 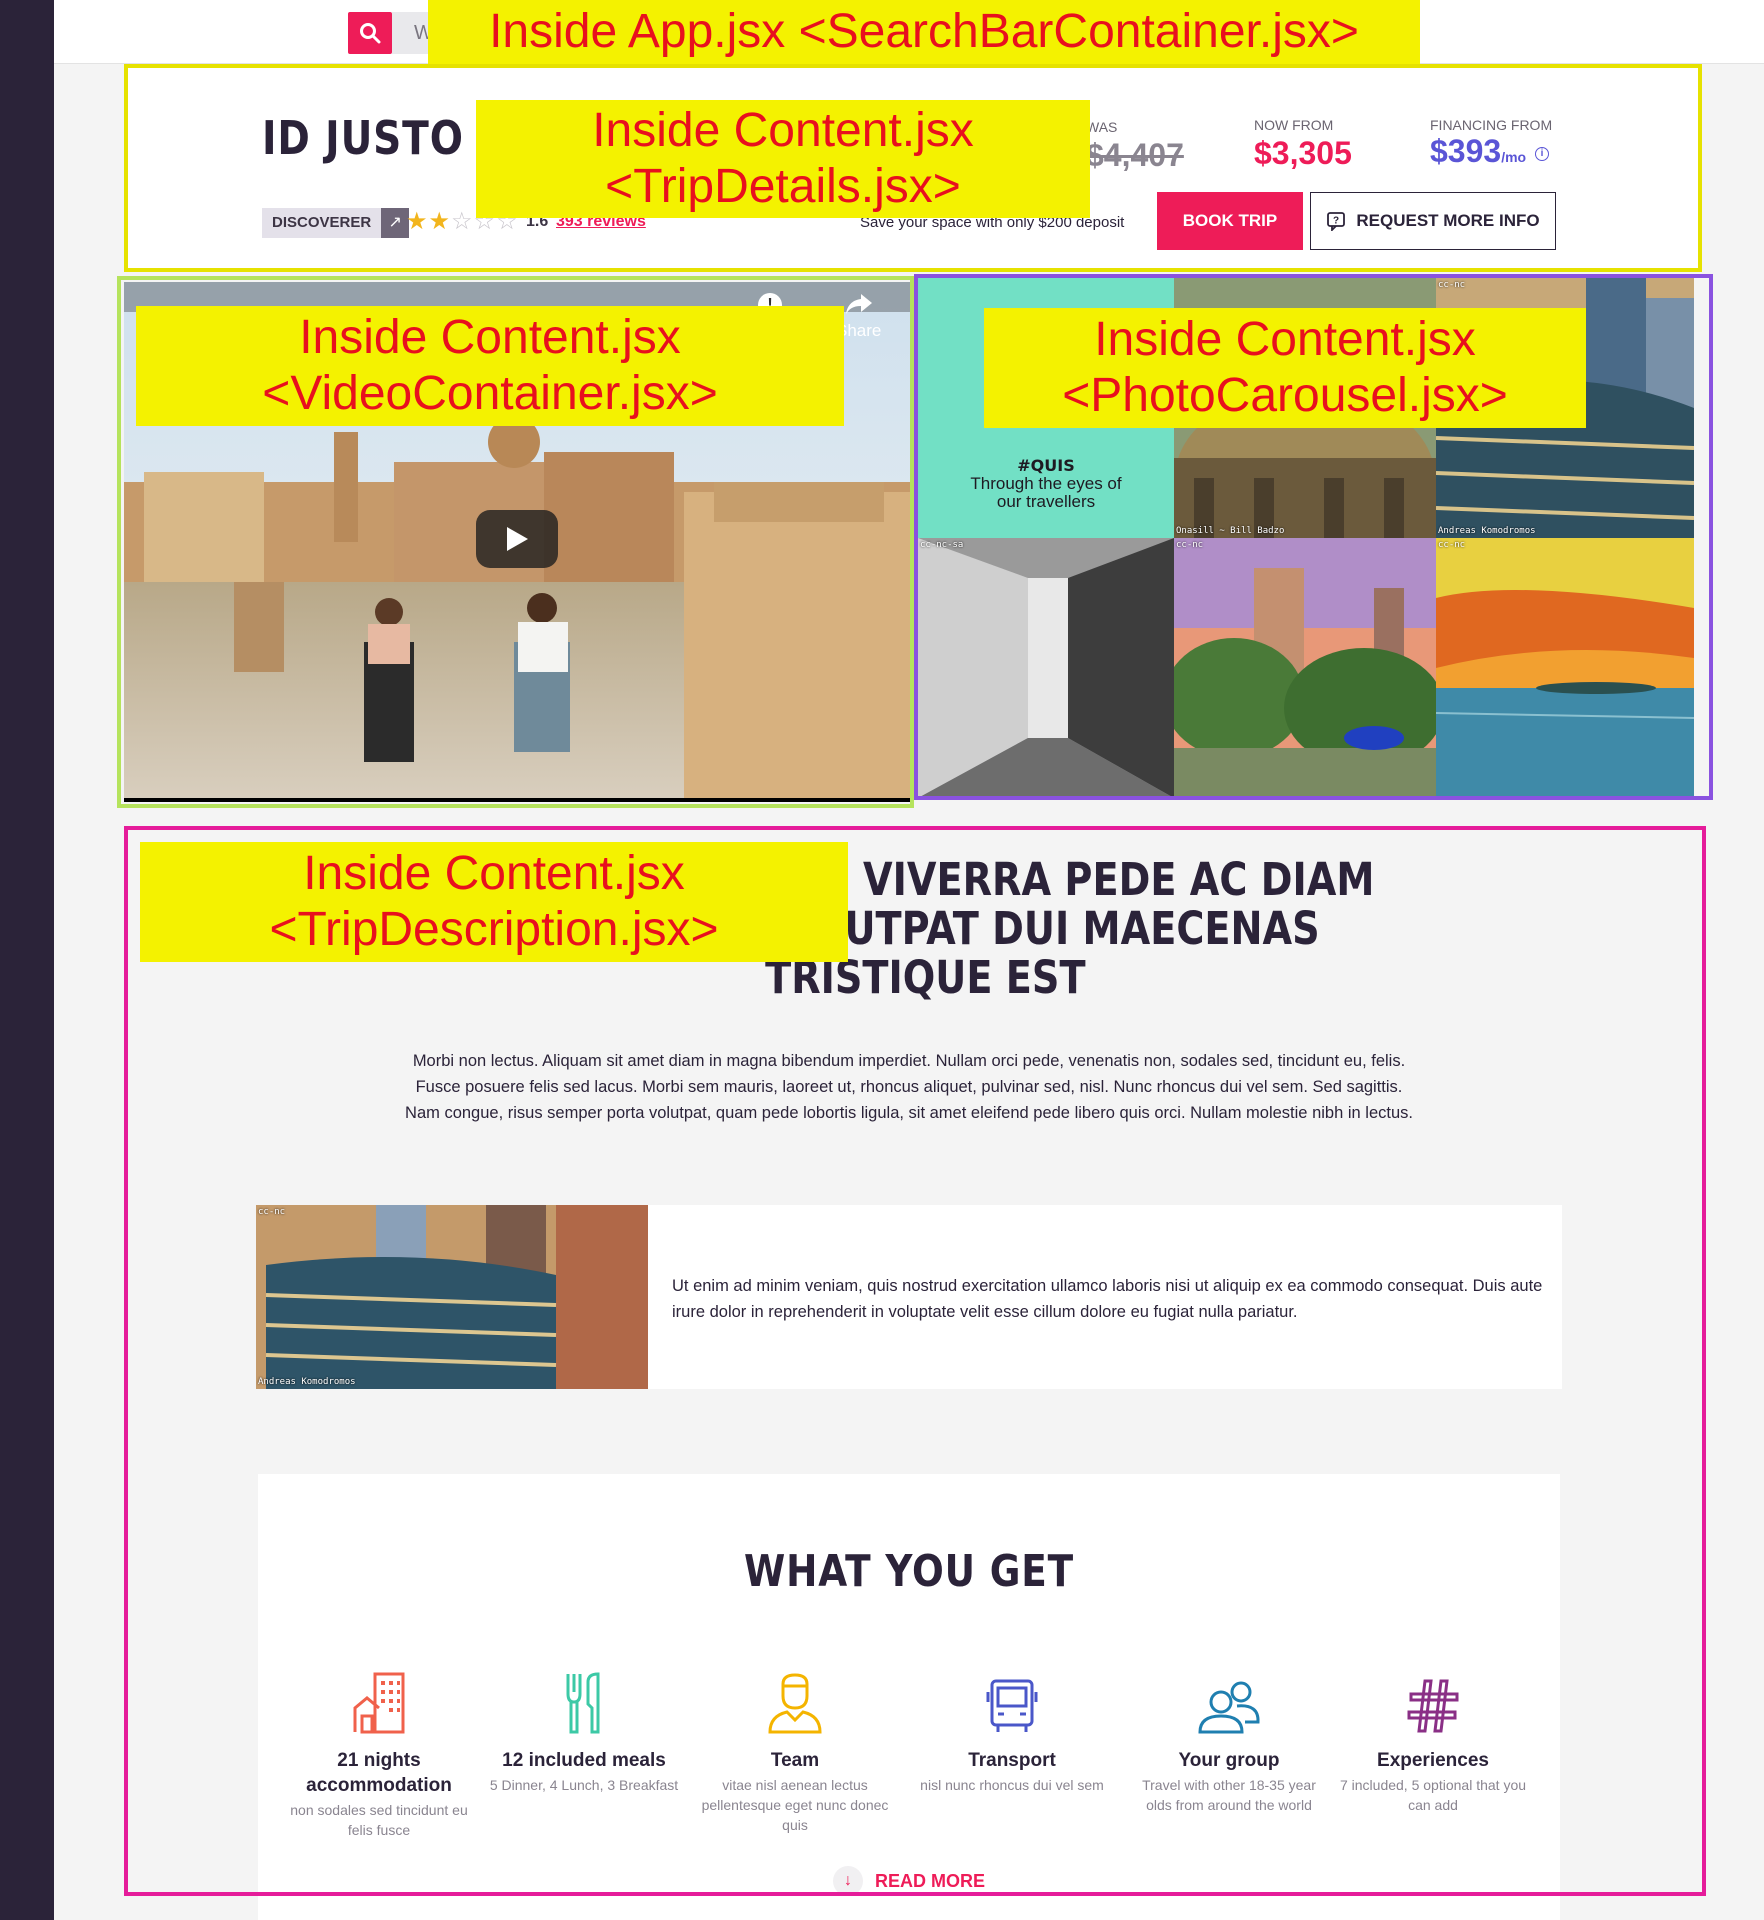 What do you see at coordinates (783, 159) in the screenshot?
I see `trip-details-annotation: Inside Content.jsx <TripDetails.jsx>` at bounding box center [783, 159].